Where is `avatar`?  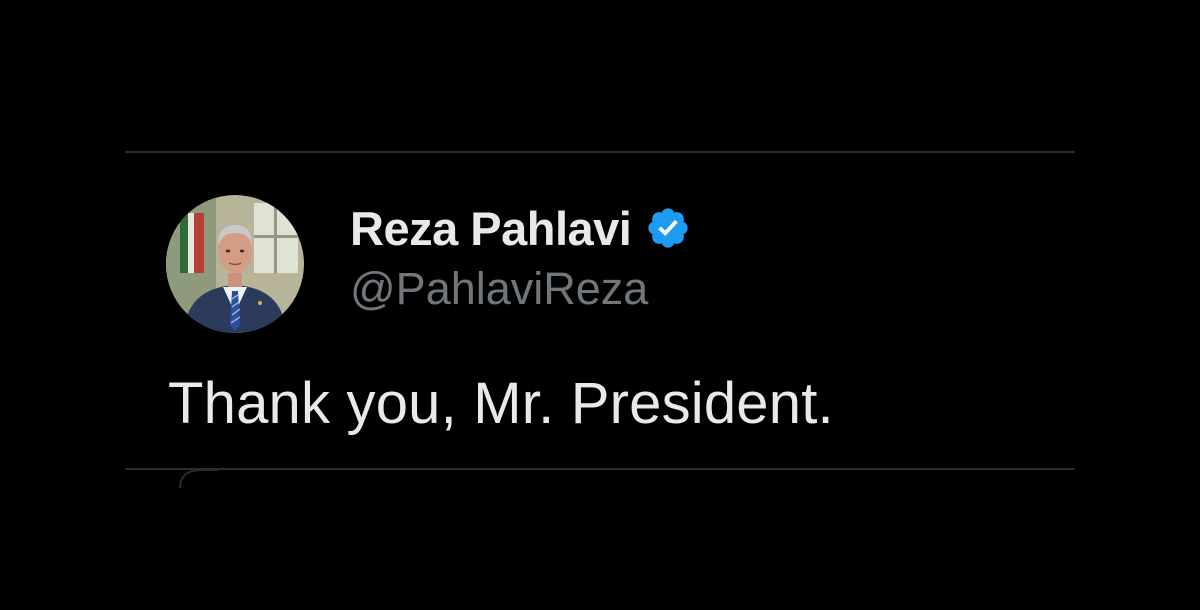
avatar is located at coordinates (235, 264).